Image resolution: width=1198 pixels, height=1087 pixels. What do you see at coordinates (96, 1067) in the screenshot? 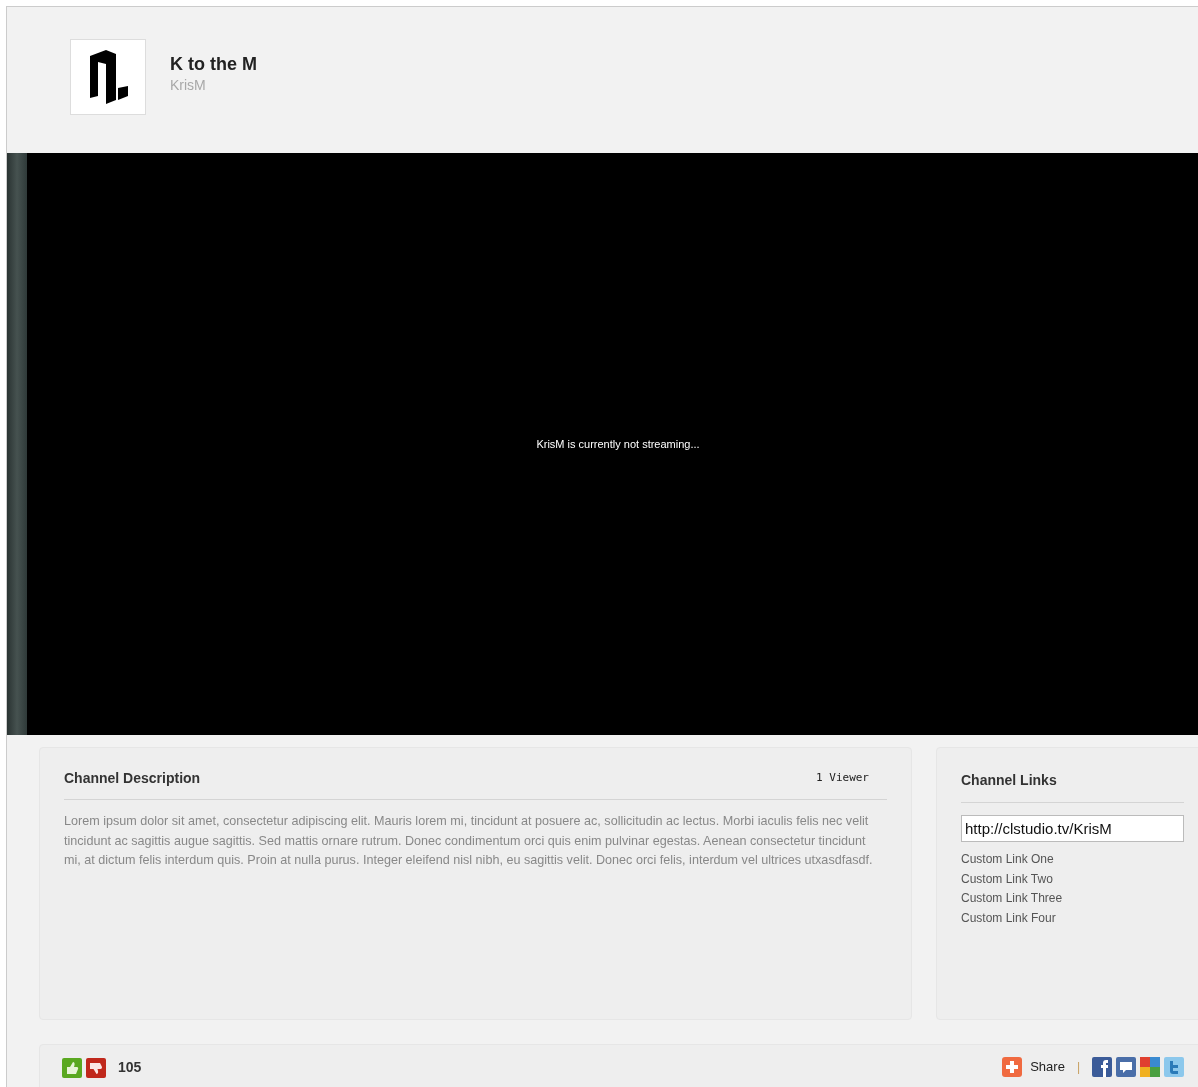
I see `thumbs-down-icon` at bounding box center [96, 1067].